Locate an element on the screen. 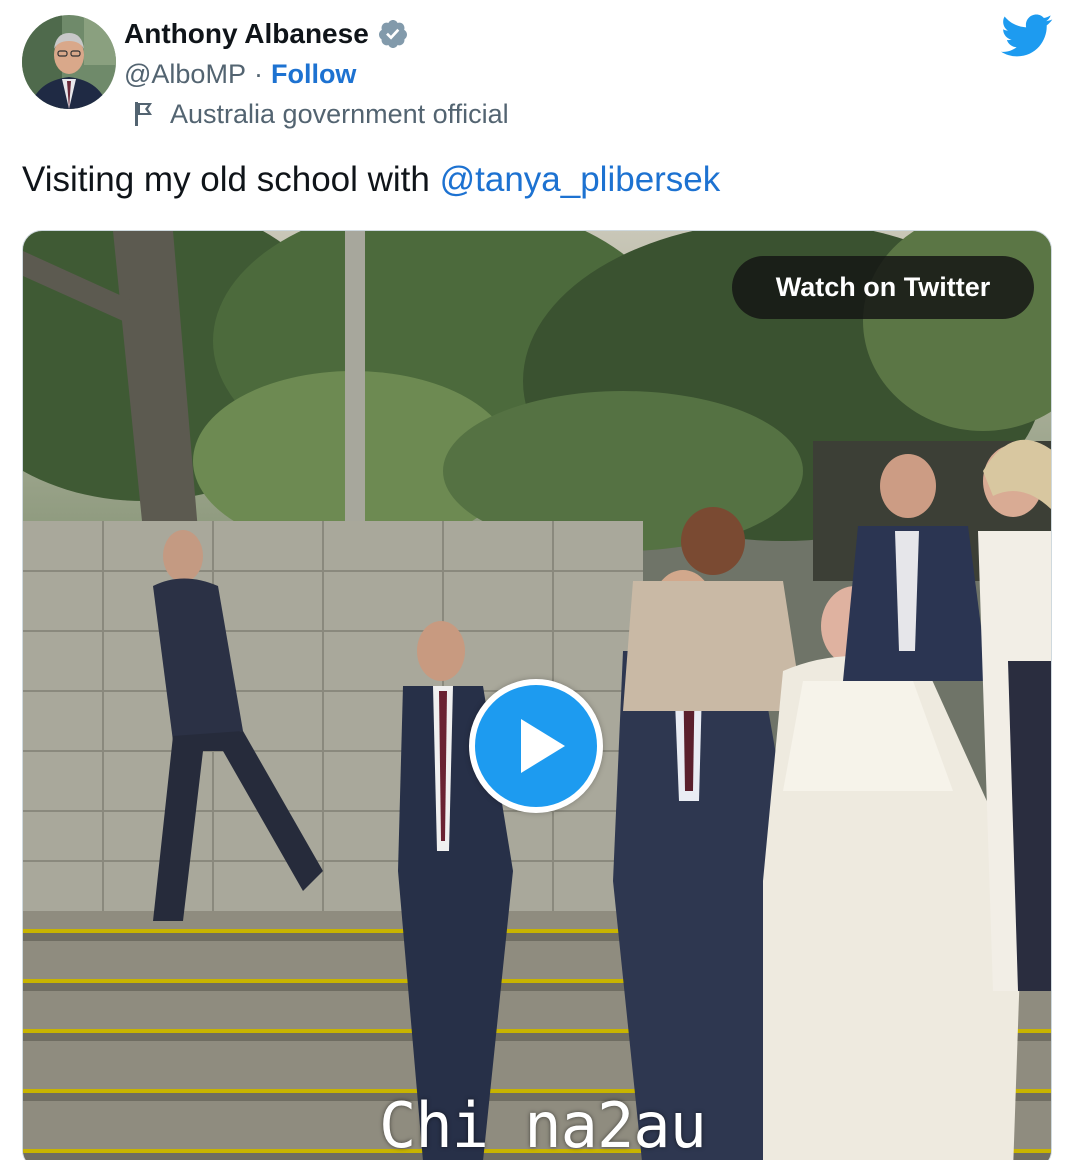 The width and height of the screenshot is (1076, 1160). play-button is located at coordinates (536, 746).